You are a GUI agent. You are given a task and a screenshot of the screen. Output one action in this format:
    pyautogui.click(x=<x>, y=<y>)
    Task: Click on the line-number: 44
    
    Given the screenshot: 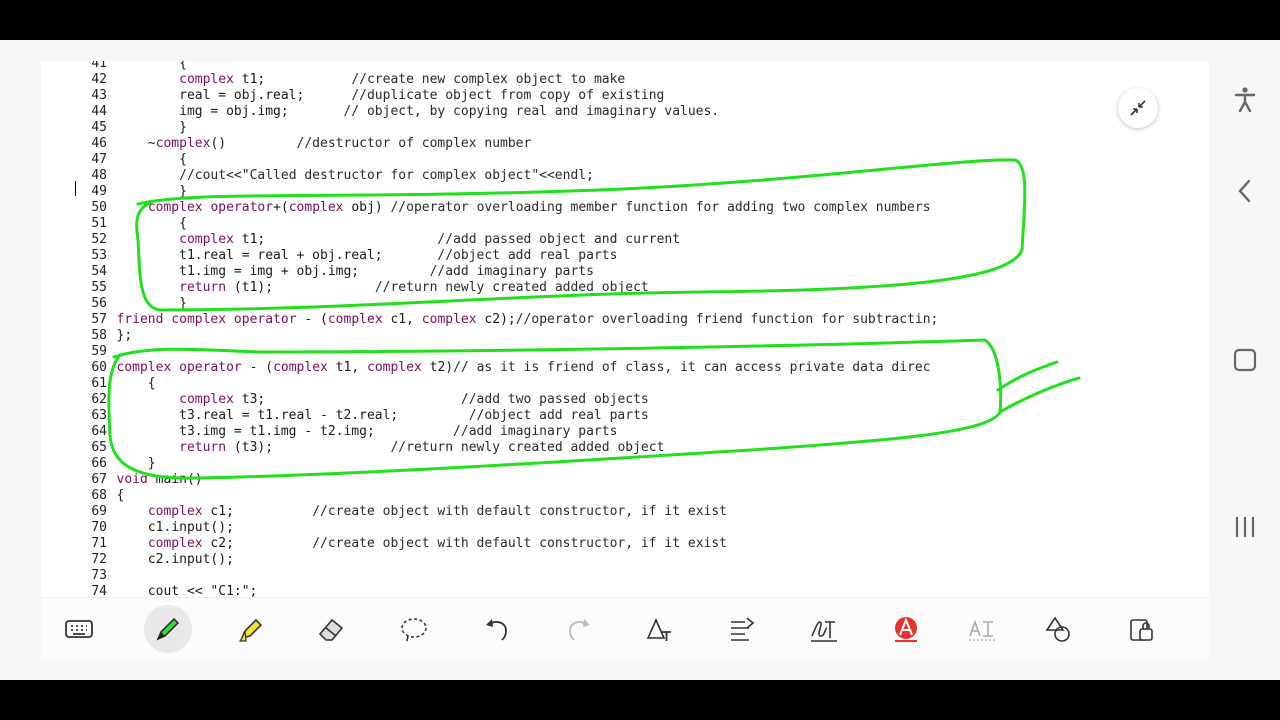 What is the action you would take?
    pyautogui.click(x=99, y=111)
    